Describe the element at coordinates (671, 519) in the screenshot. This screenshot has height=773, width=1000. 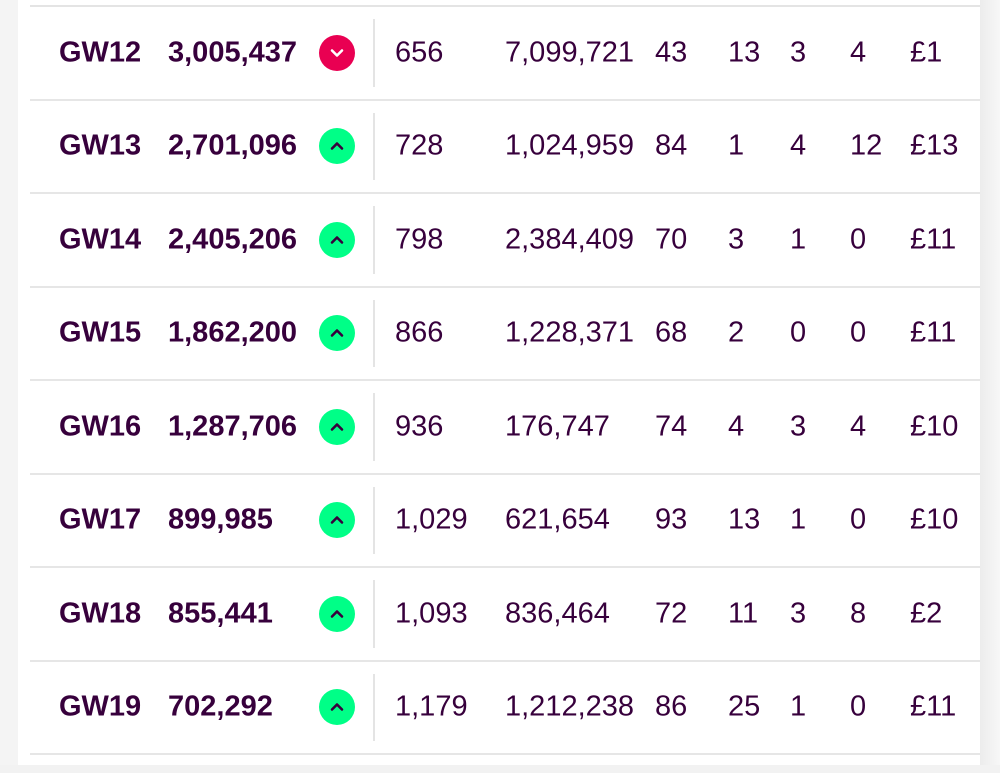
I see `stat-col-1: 93` at that location.